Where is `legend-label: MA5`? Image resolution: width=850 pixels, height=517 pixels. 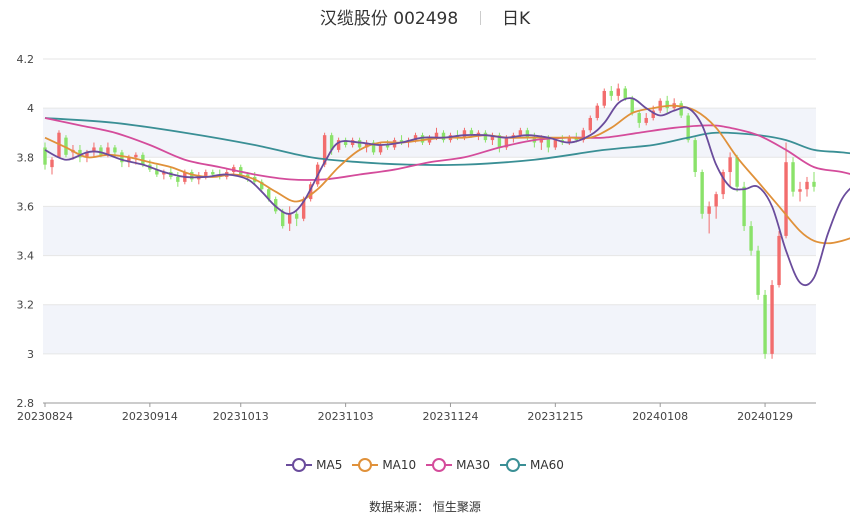 legend-label: MA5 is located at coordinates (329, 465).